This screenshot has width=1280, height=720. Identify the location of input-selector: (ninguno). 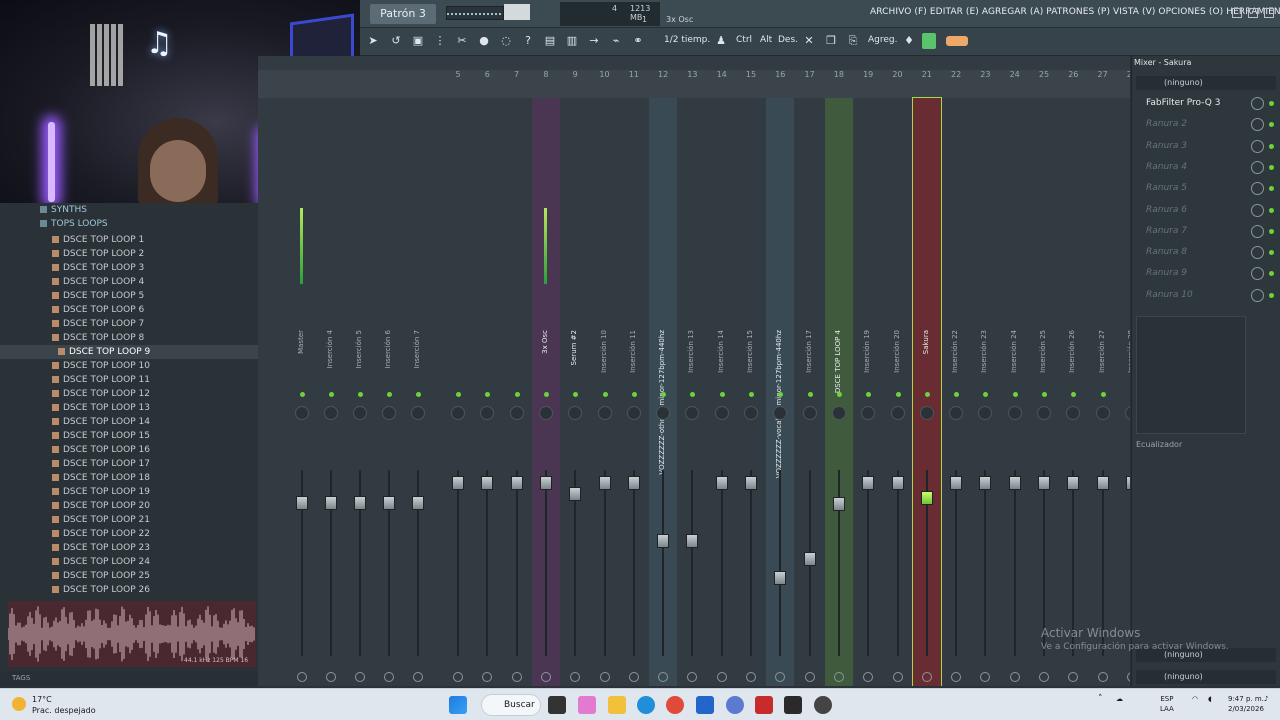
(1206, 83).